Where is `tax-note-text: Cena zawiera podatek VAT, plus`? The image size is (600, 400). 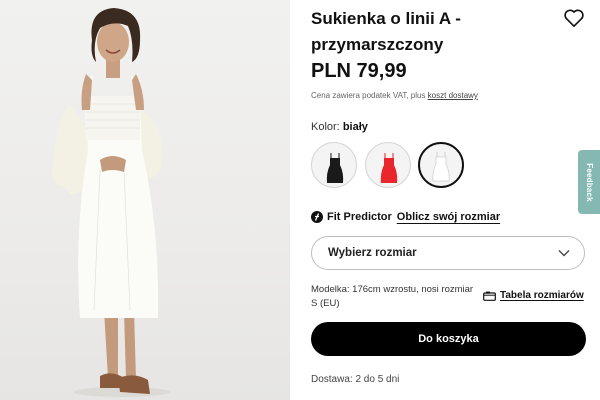
tax-note-text: Cena zawiera podatek VAT, plus is located at coordinates (368, 95).